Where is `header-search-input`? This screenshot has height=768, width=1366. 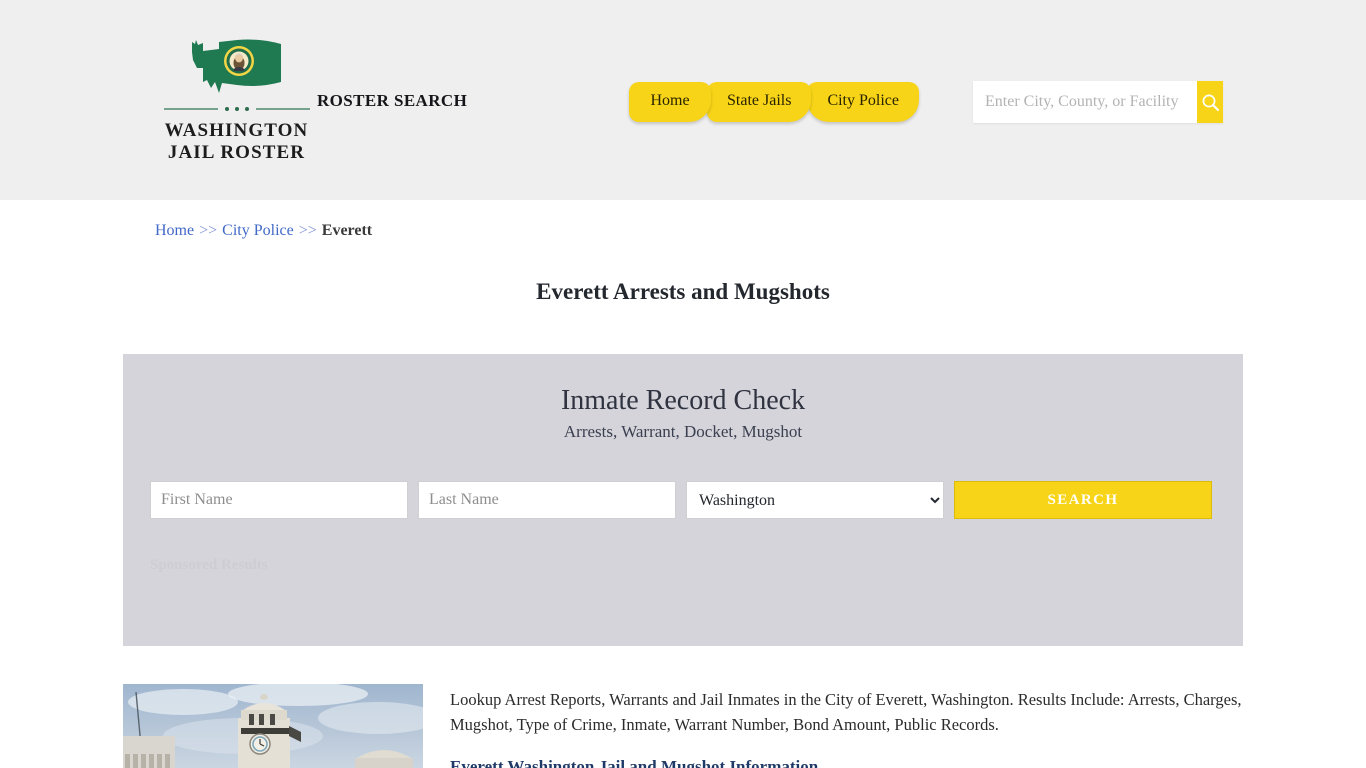
header-search-input is located at coordinates (1085, 102).